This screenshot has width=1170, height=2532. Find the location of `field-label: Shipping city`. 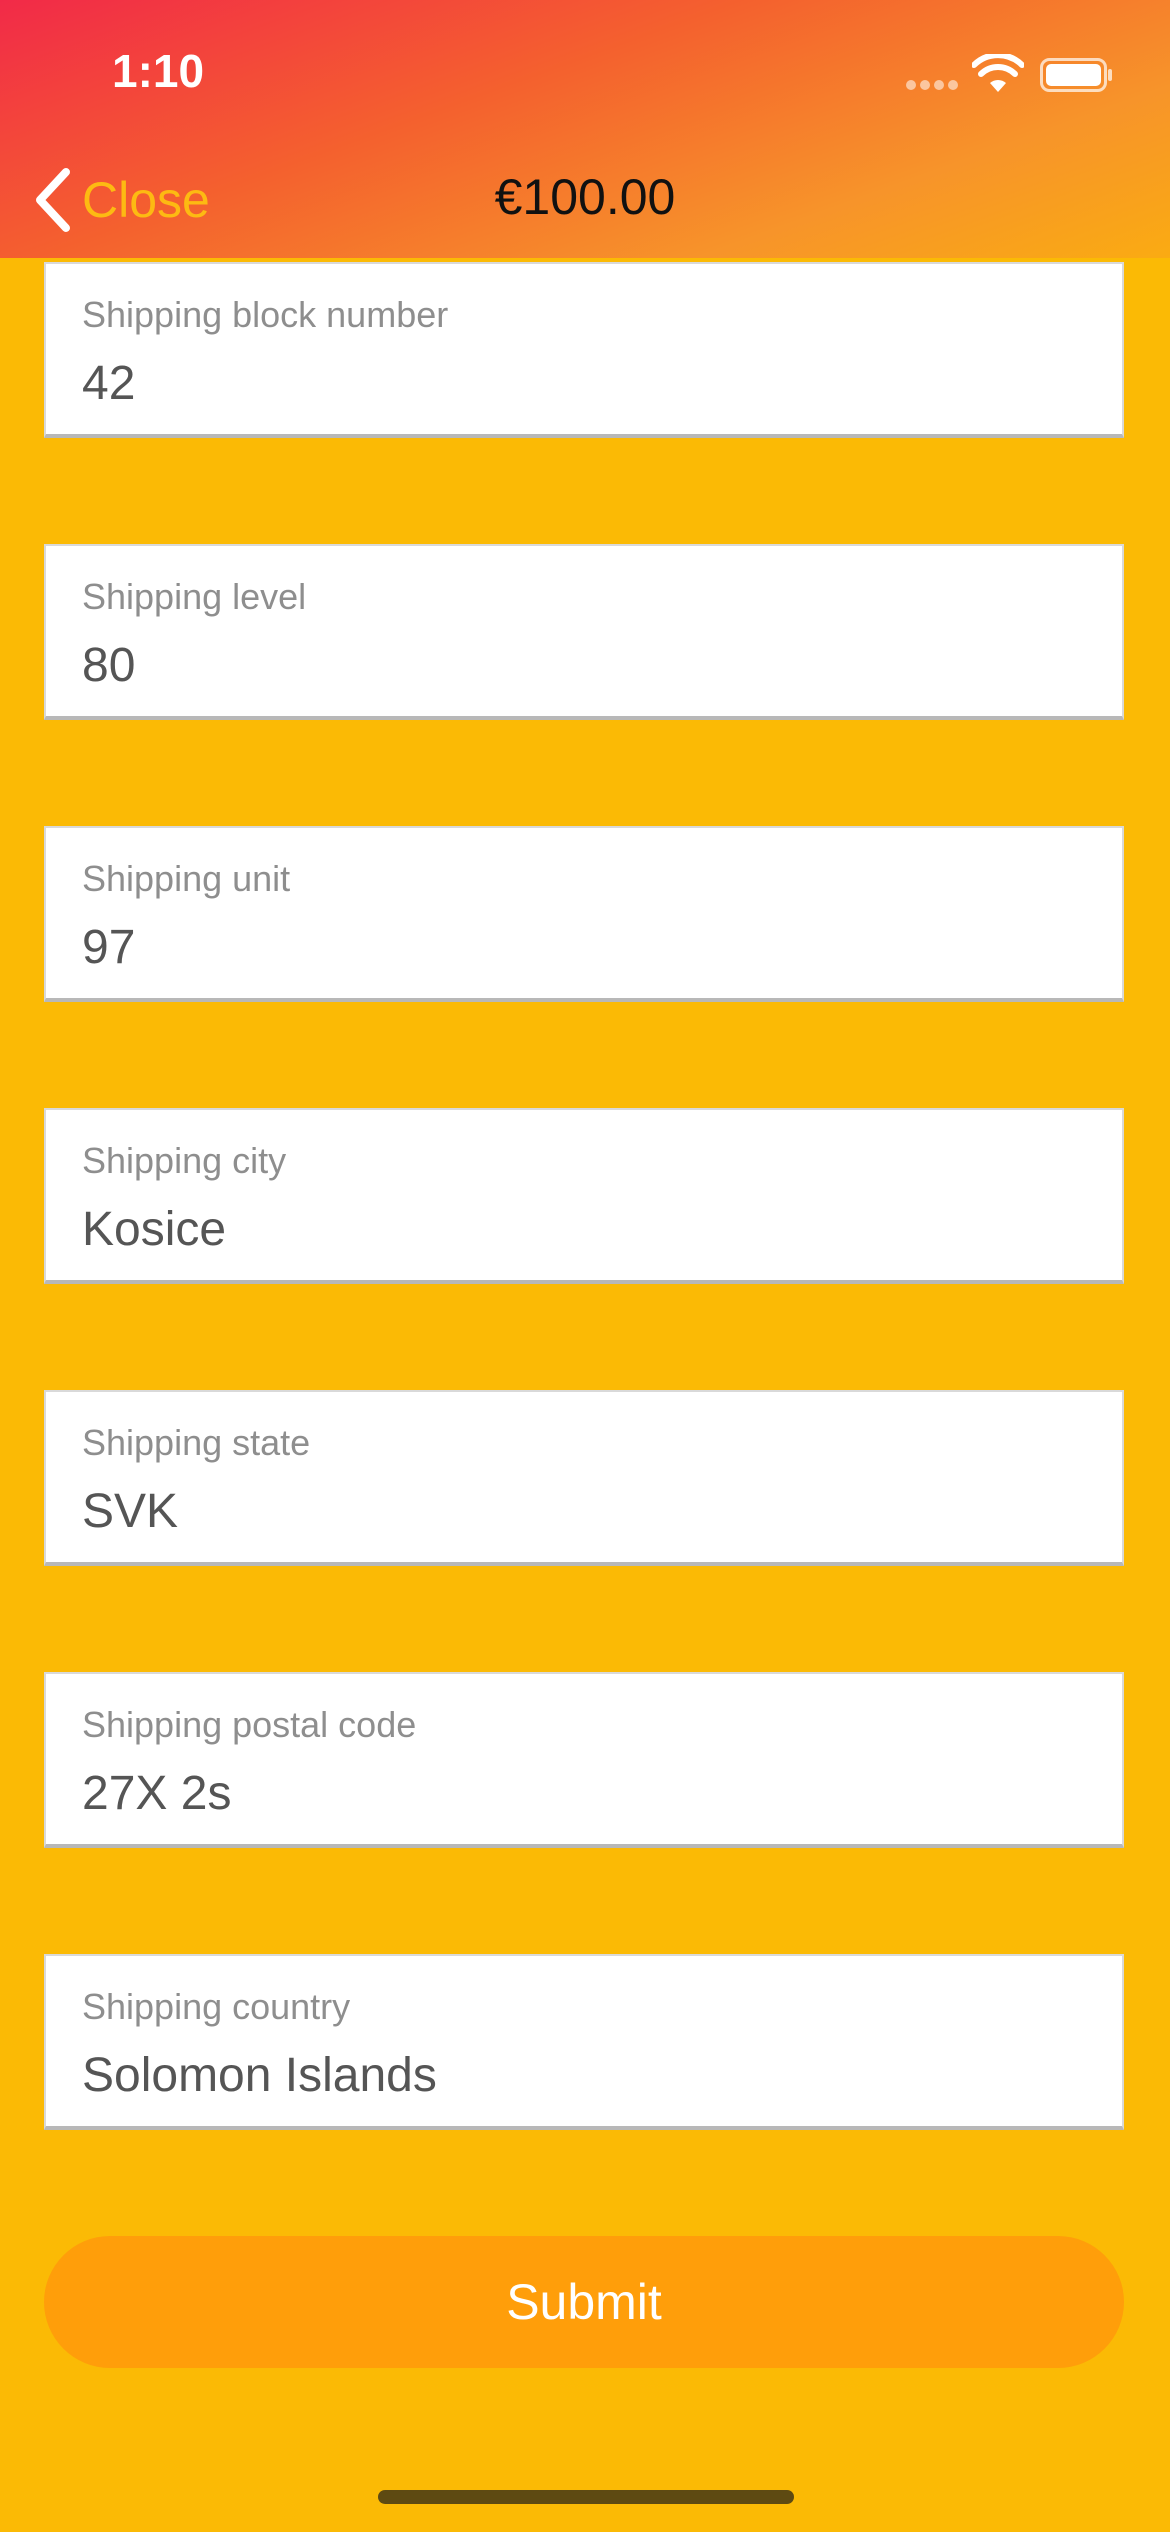

field-label: Shipping city is located at coordinates (184, 1160).